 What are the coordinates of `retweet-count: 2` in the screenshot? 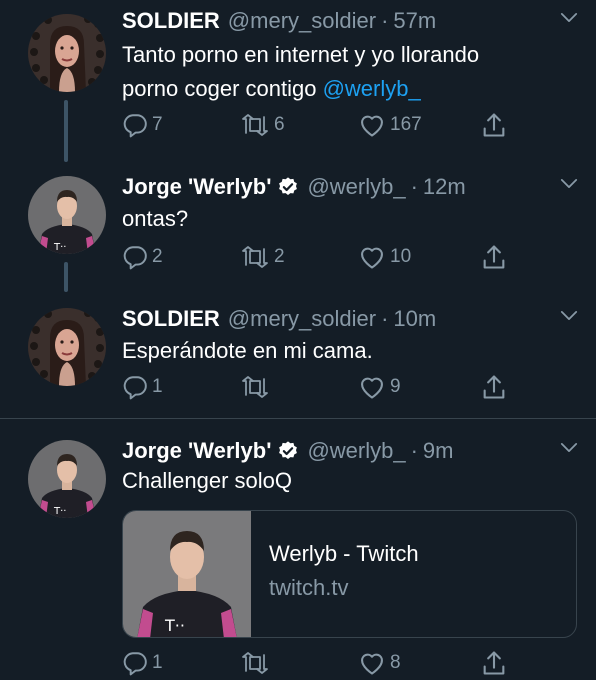 It's located at (279, 256).